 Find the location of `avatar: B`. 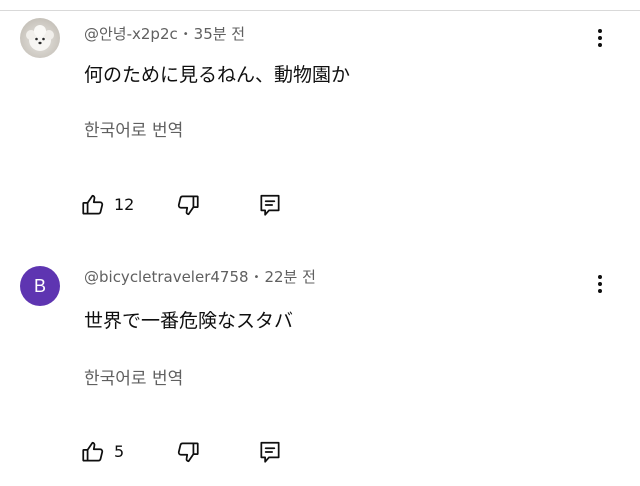

avatar: B is located at coordinates (40, 286).